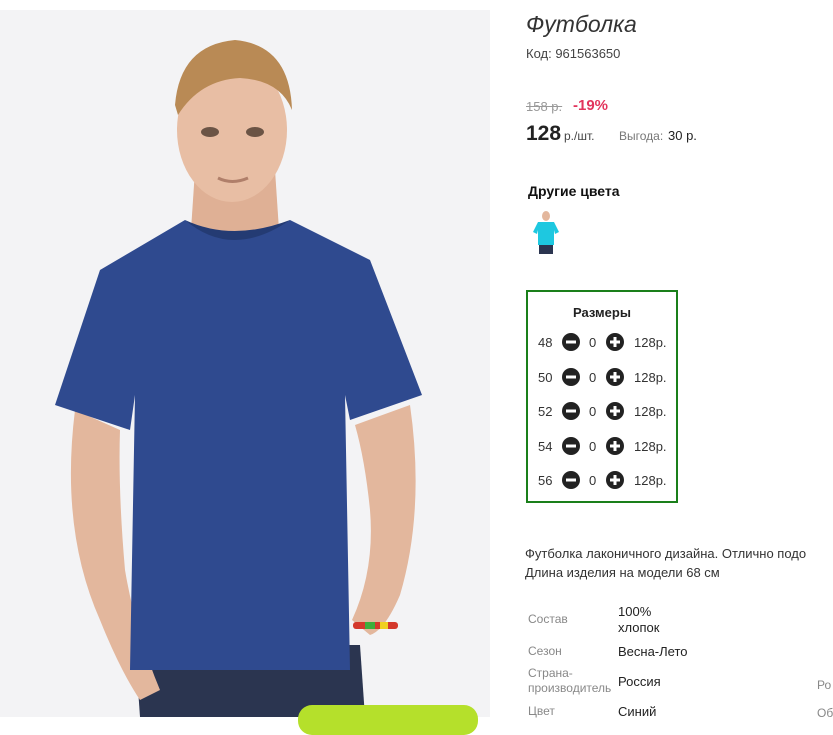 This screenshot has width=833, height=735. Describe the element at coordinates (545, 446) in the screenshot. I see `size-label: 54` at that location.